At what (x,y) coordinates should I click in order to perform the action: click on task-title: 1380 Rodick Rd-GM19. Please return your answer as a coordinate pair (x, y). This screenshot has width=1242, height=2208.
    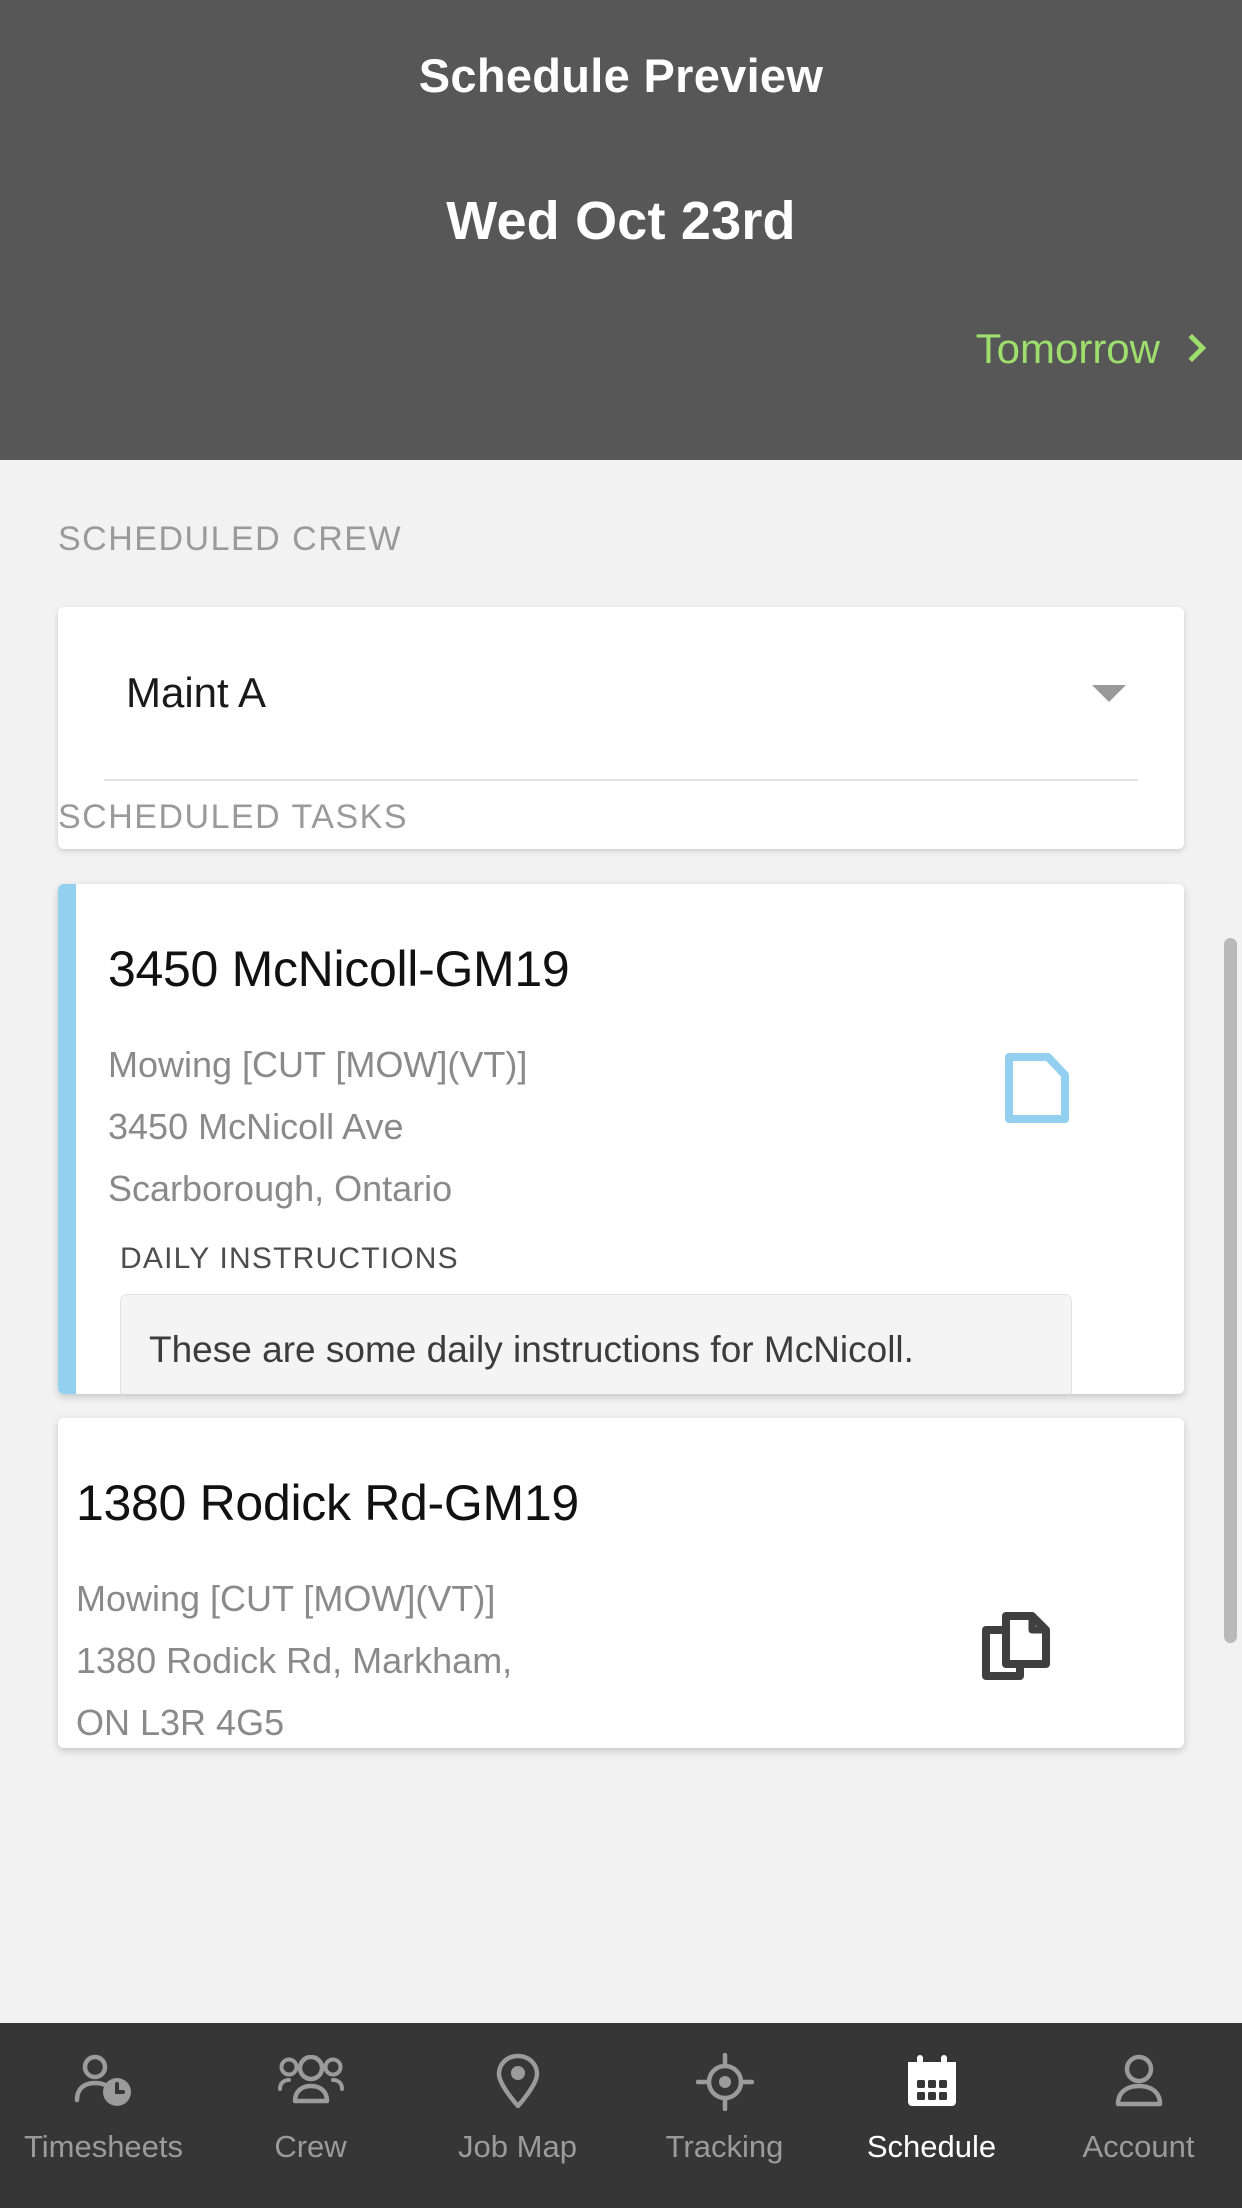
    Looking at the image, I should click on (327, 1503).